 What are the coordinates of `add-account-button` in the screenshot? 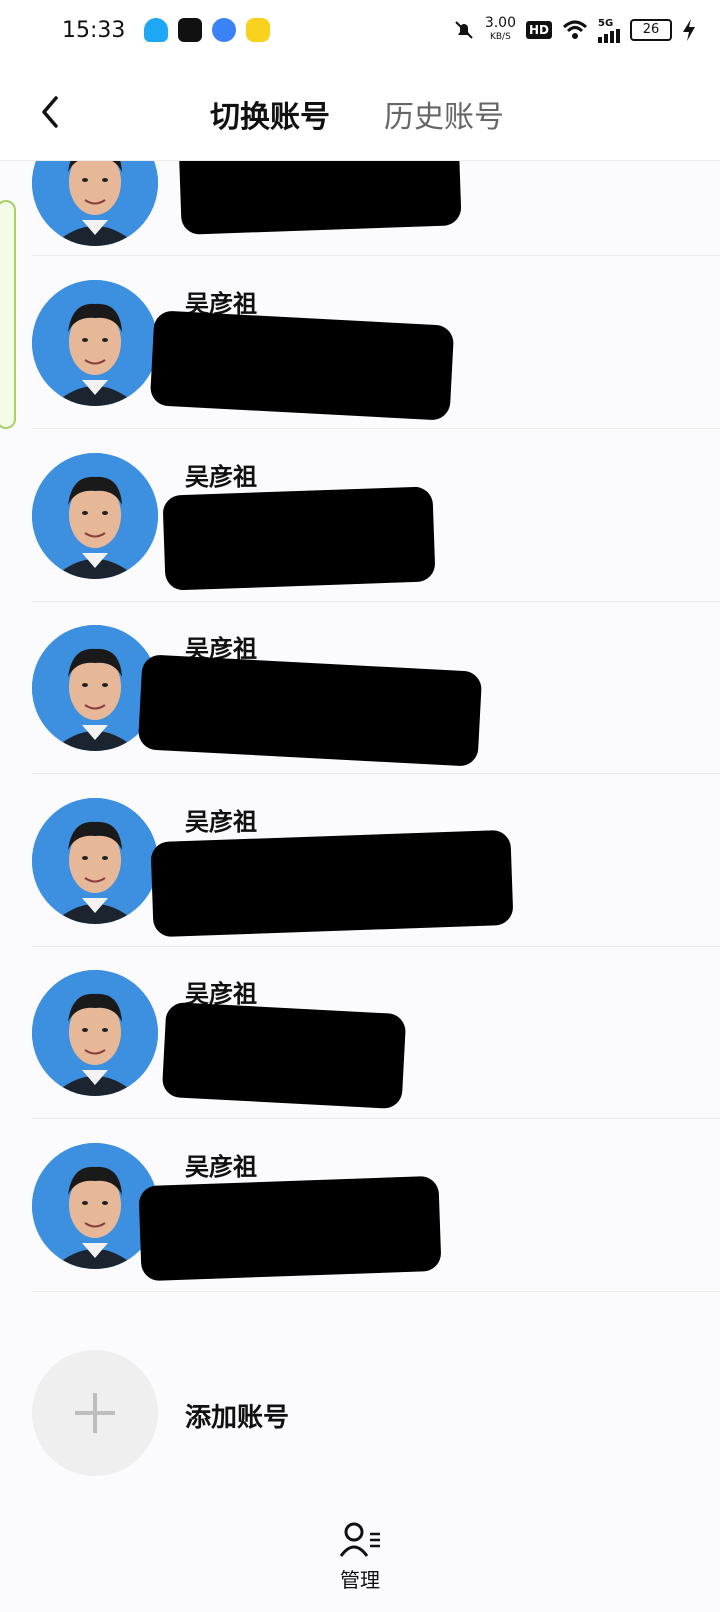 It's located at (95, 1413).